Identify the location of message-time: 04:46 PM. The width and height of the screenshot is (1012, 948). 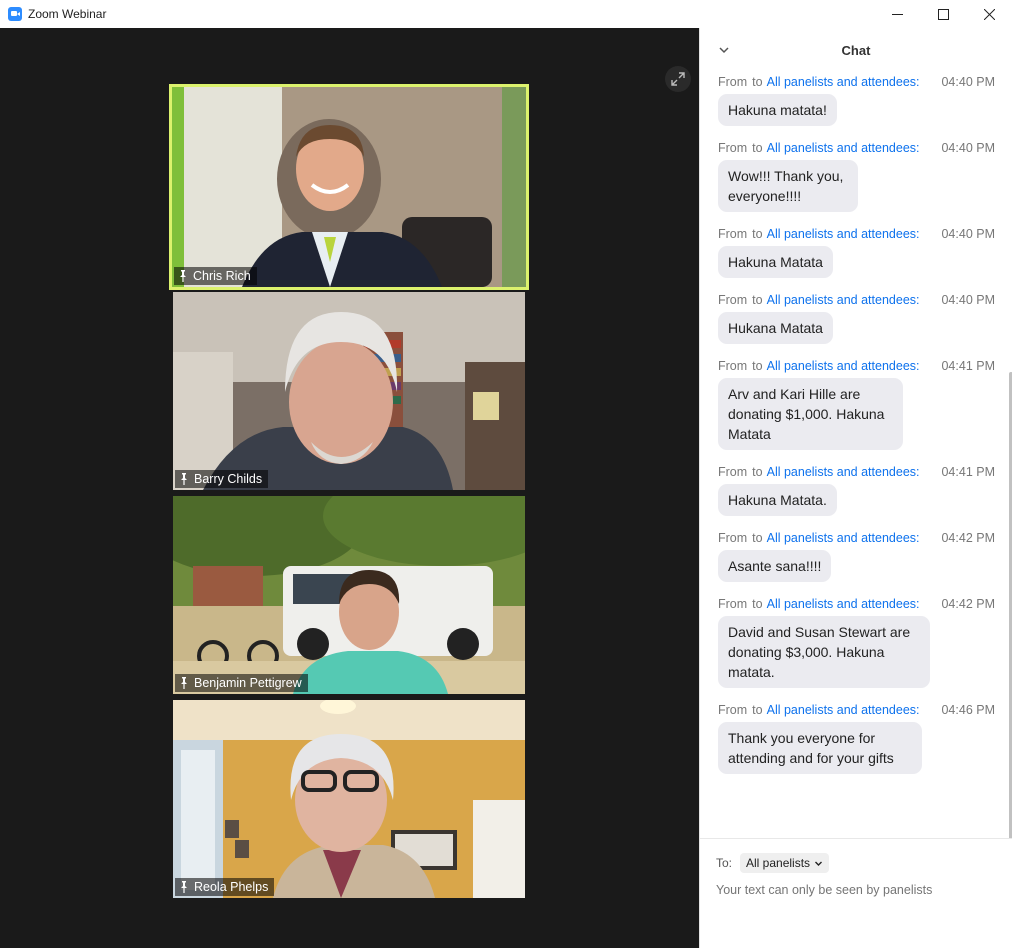
(968, 710).